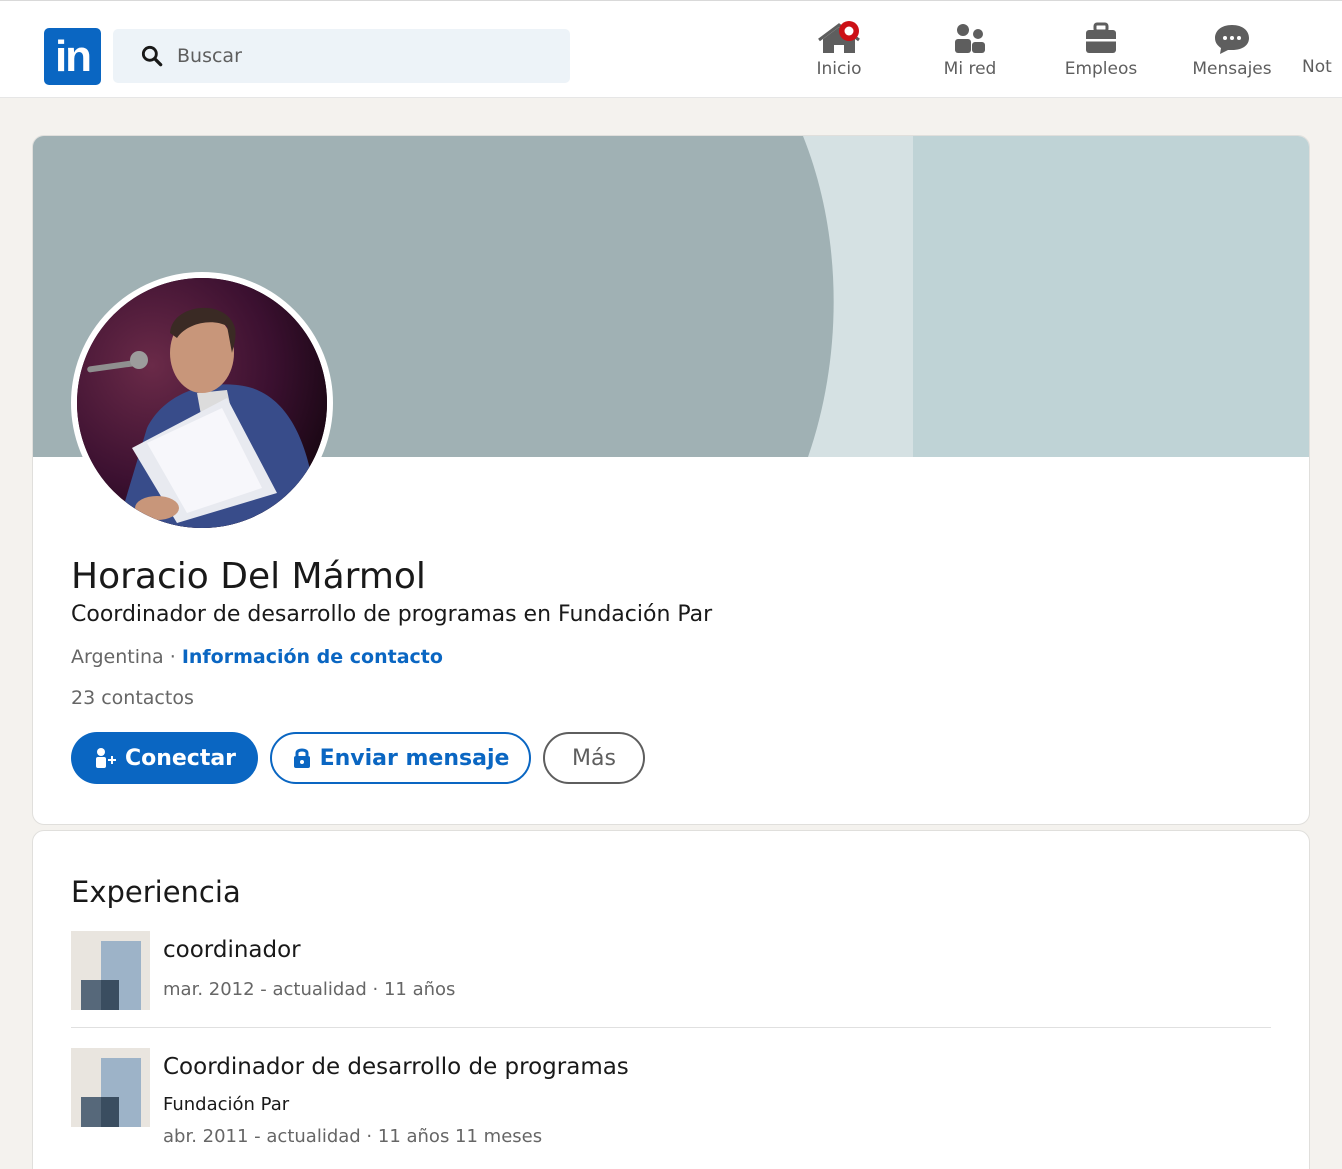  I want to click on profile-location-line: Argentina · Información de contacto, so click(257, 657).